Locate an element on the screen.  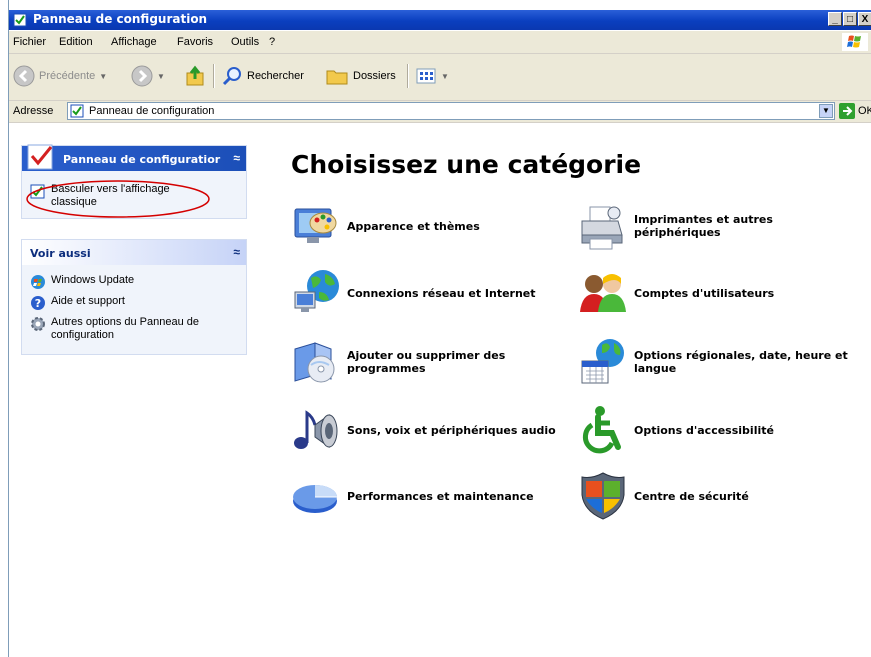
up-button is located at coordinates (196, 76).